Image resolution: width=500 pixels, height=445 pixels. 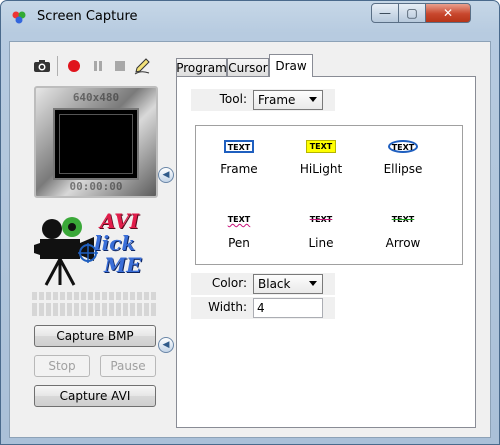 What do you see at coordinates (239, 243) in the screenshot?
I see `tool-name: Pen` at bounding box center [239, 243].